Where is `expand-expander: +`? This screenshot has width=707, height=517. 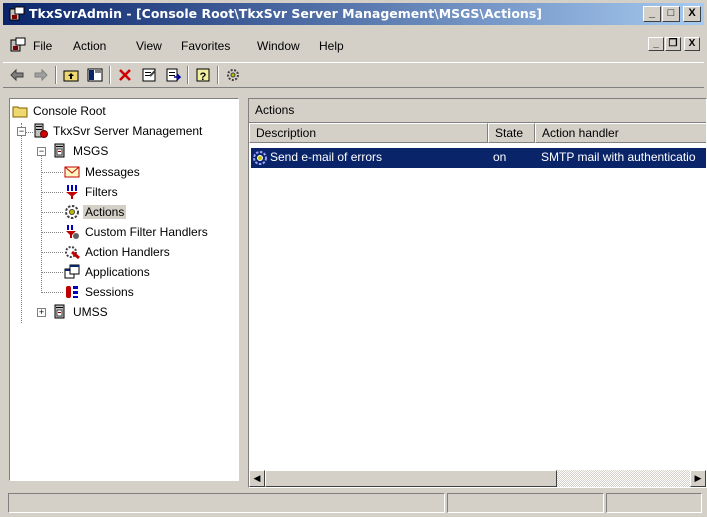 expand-expander: + is located at coordinates (41, 312).